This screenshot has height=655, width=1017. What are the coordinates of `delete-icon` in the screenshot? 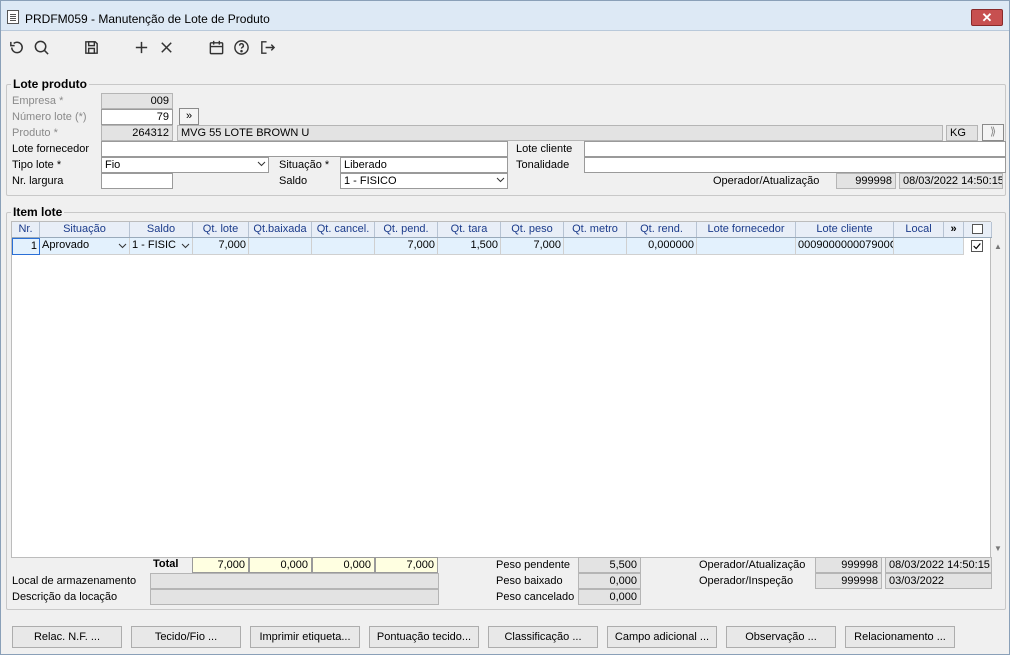 It's located at (166, 47).